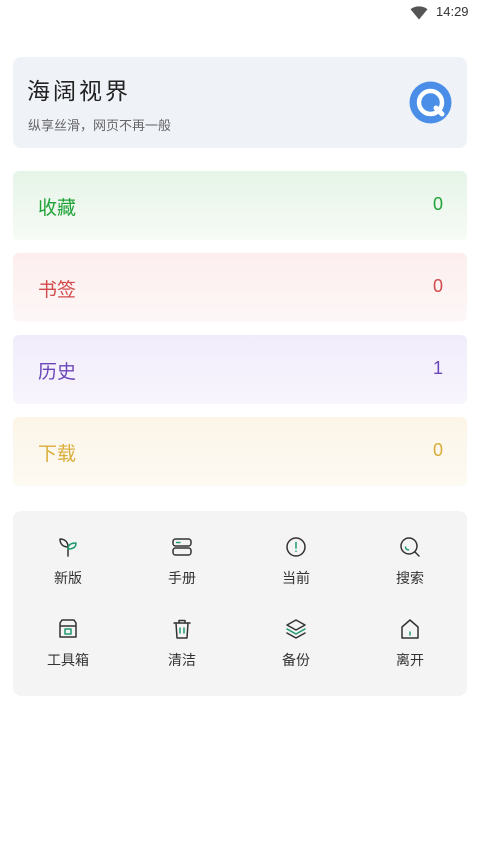 This screenshot has width=480, height=853. What do you see at coordinates (437, 450) in the screenshot?
I see `downloads-count: 0` at bounding box center [437, 450].